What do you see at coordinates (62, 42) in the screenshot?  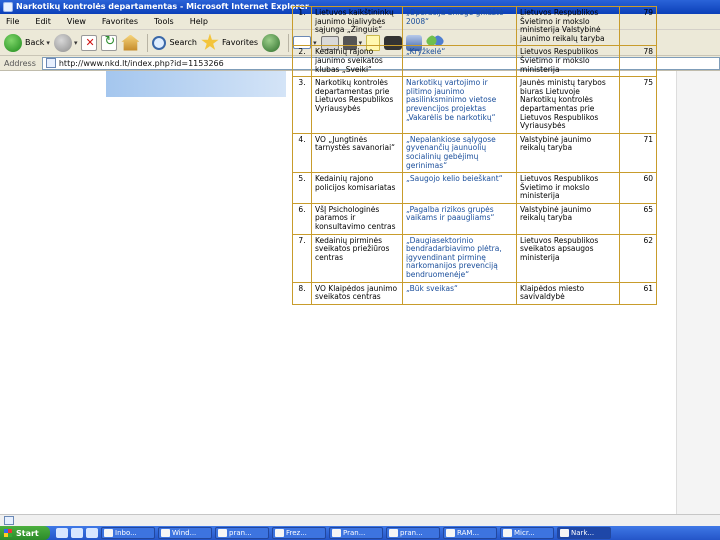 I see `forward-arrow-icon` at bounding box center [62, 42].